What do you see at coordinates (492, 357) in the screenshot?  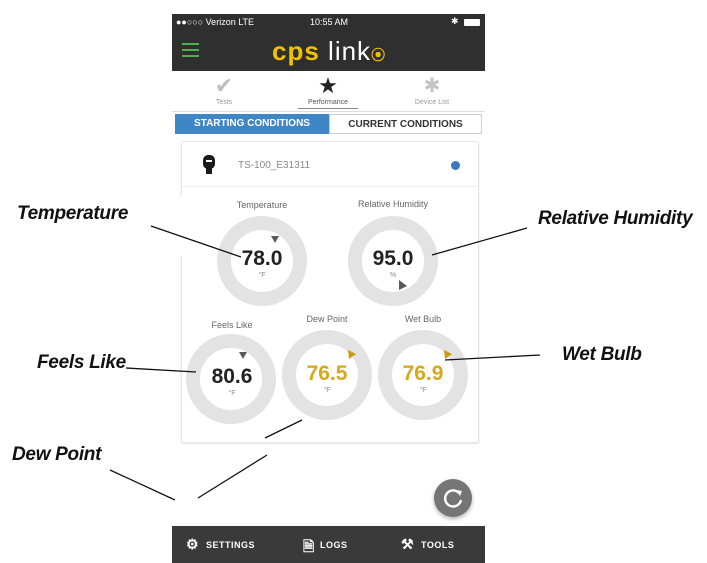 I see `wet-bulb-callout-line` at bounding box center [492, 357].